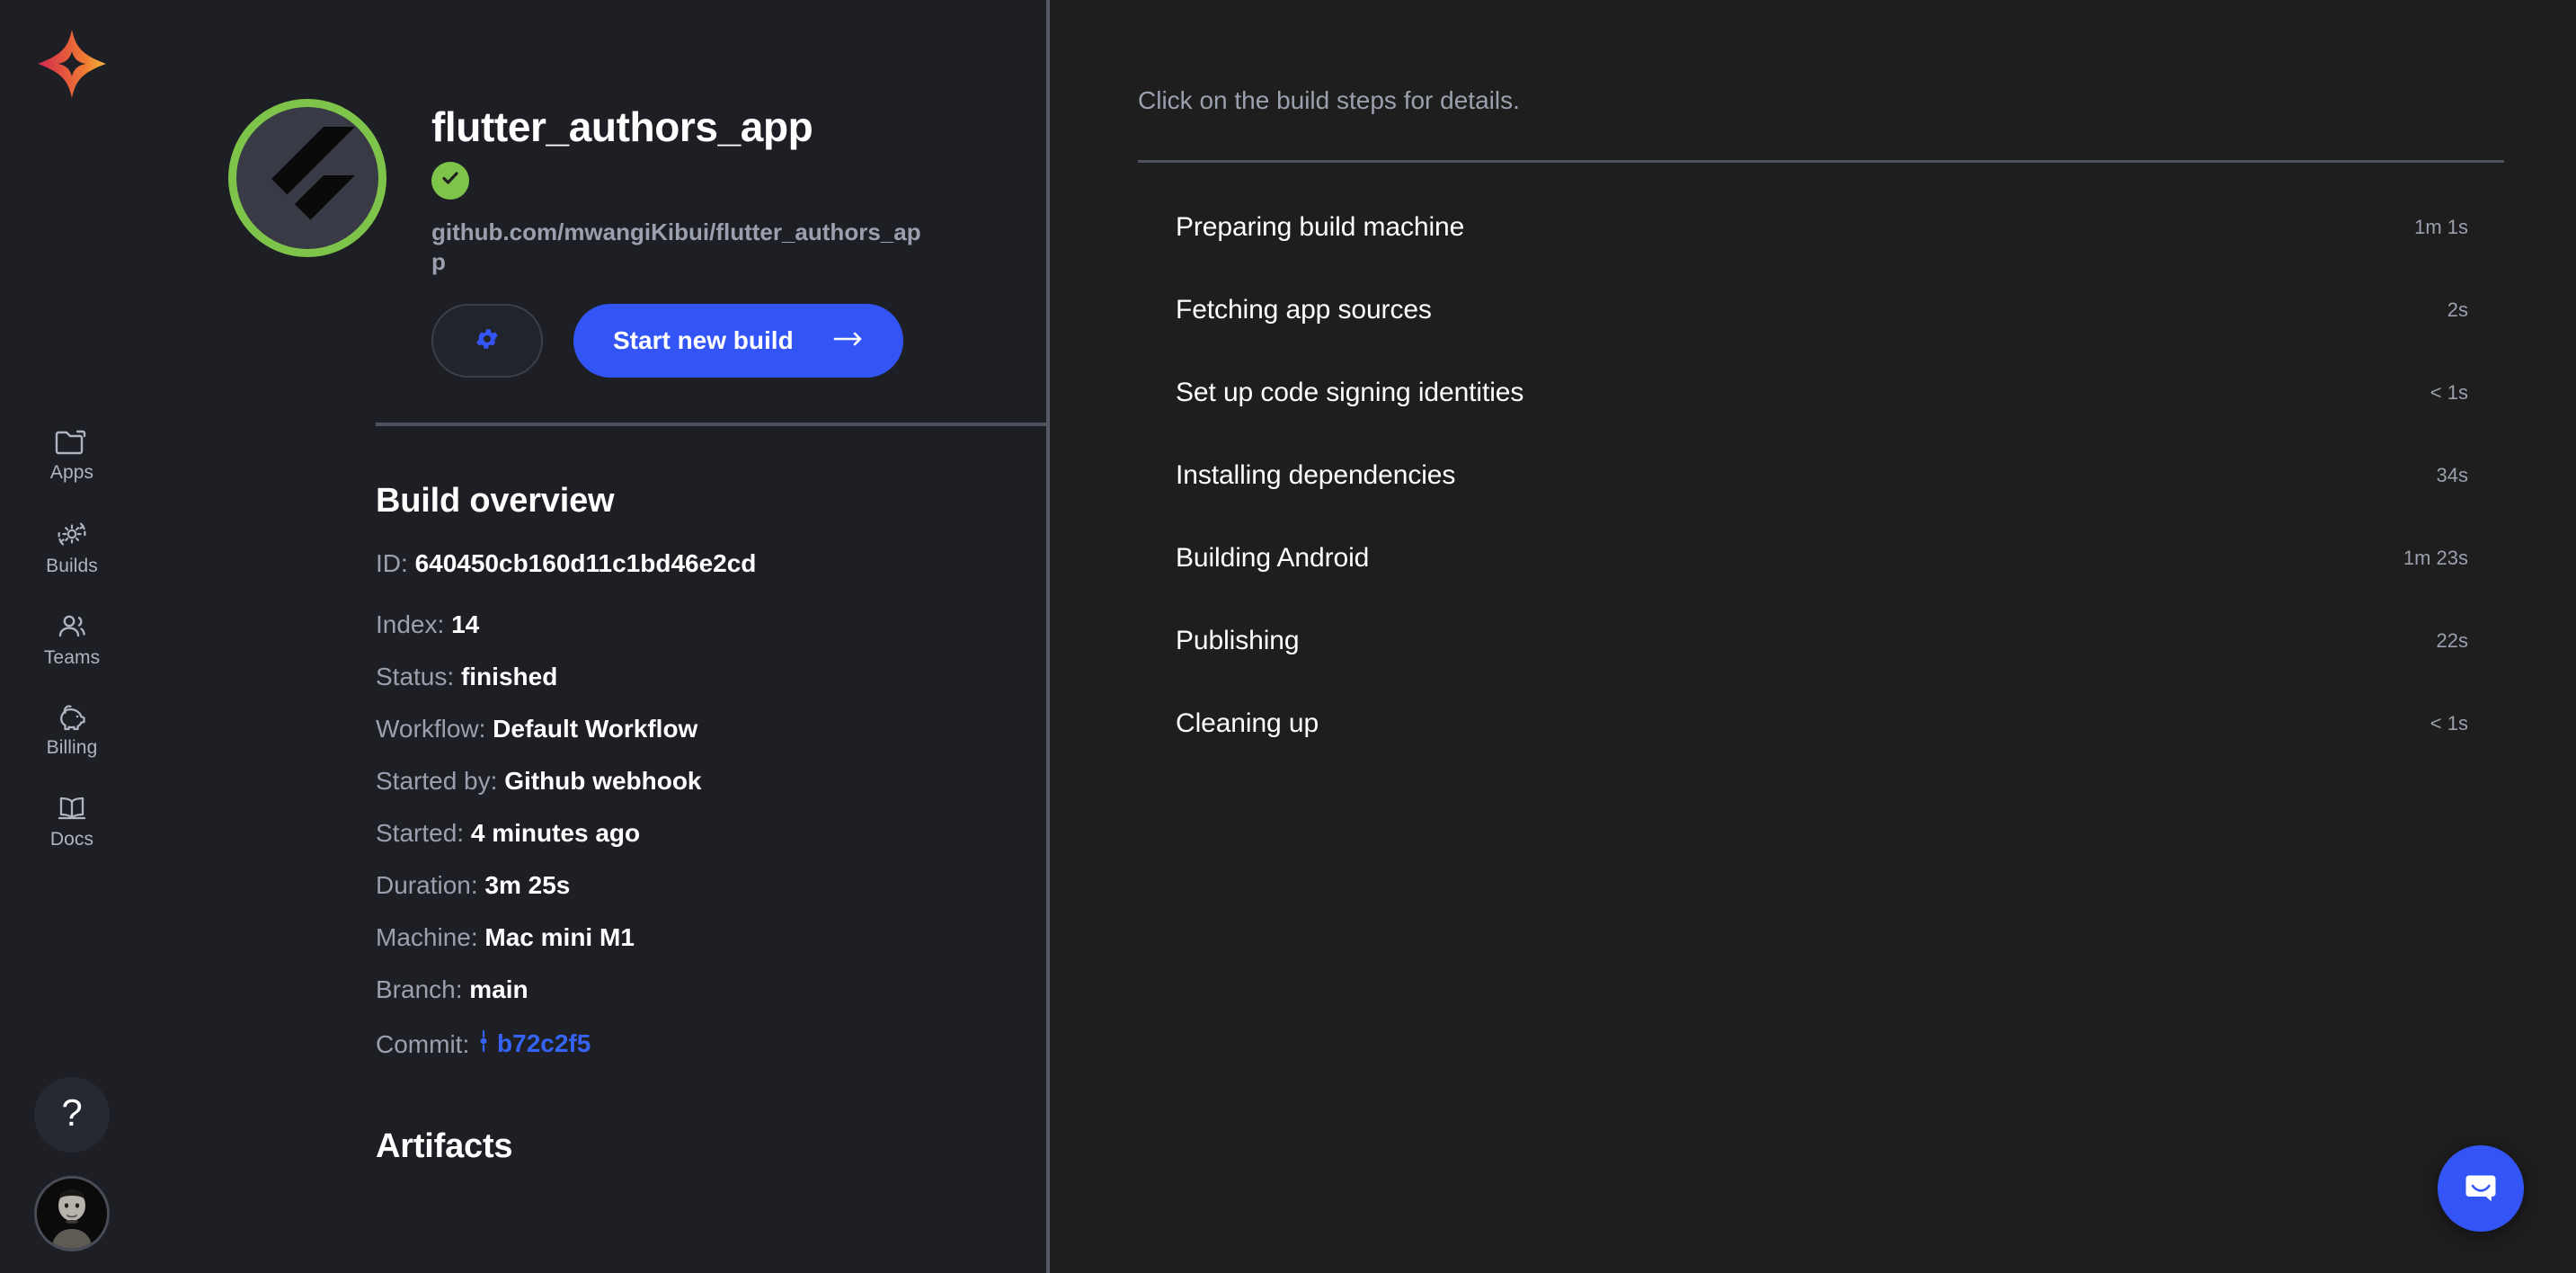 This screenshot has width=2576, height=1273. What do you see at coordinates (1350, 392) in the screenshot?
I see `build-step-name: Set up code signing identities` at bounding box center [1350, 392].